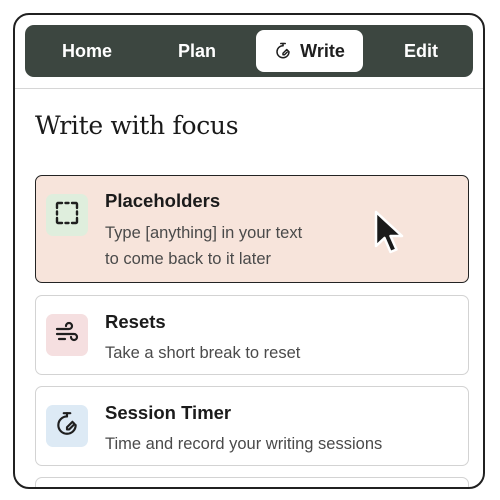 The image size is (500, 500). What do you see at coordinates (188, 259) in the screenshot?
I see `card-description-line-2: to come back to it later` at bounding box center [188, 259].